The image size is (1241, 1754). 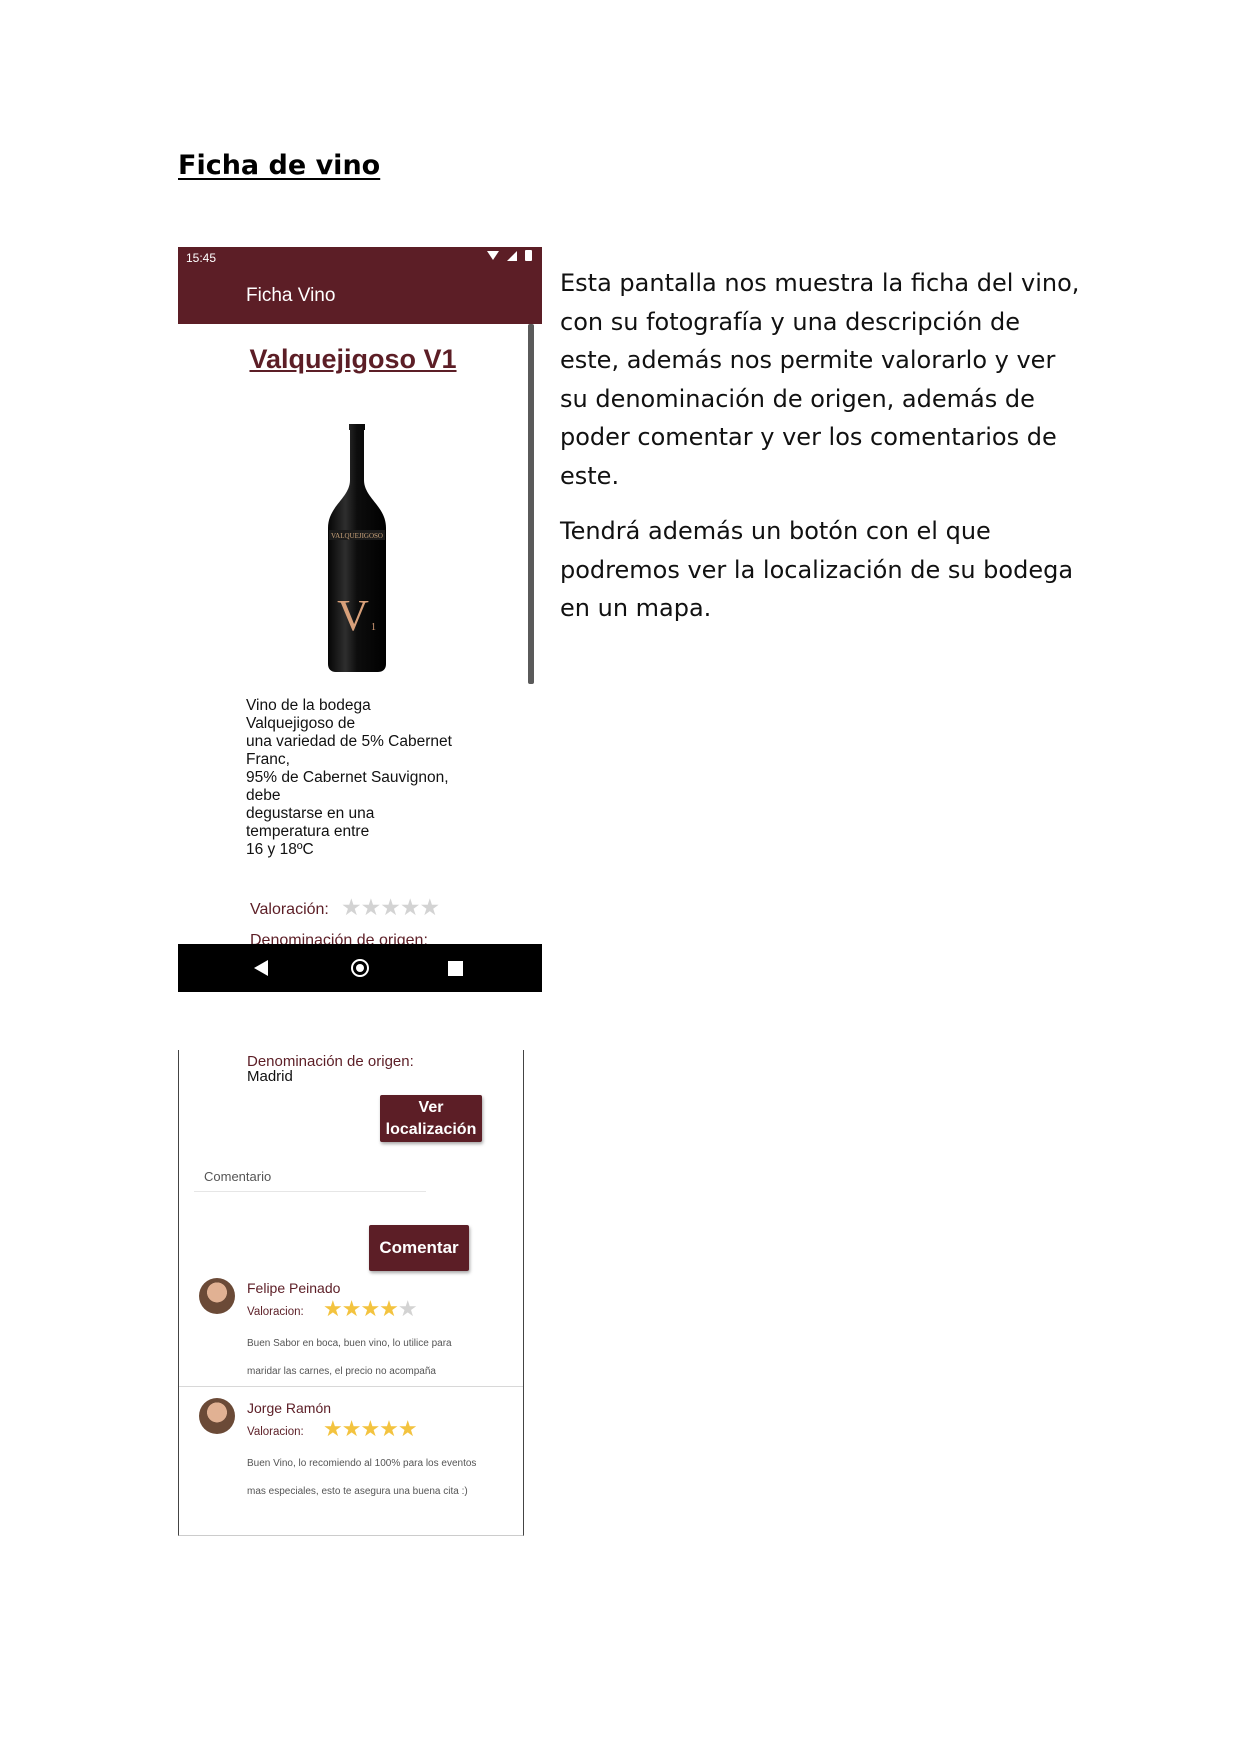 What do you see at coordinates (419, 1248) in the screenshot?
I see `comment-button: Comentar` at bounding box center [419, 1248].